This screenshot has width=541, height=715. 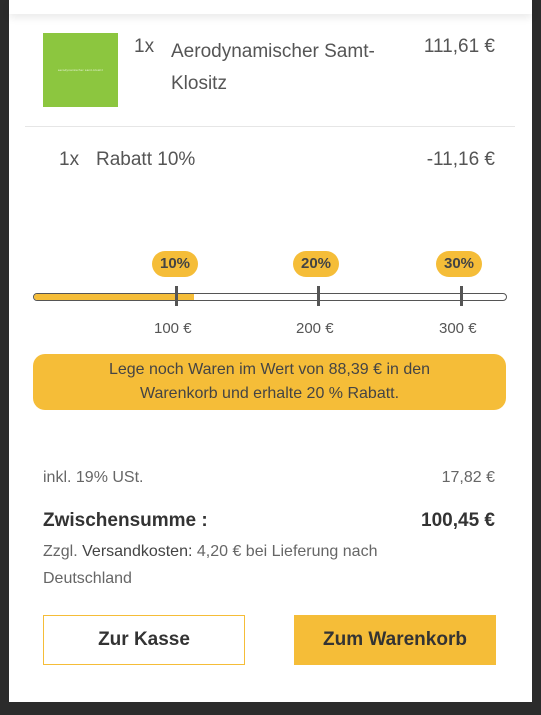 I want to click on vat-value: 17,82 €, so click(x=468, y=477).